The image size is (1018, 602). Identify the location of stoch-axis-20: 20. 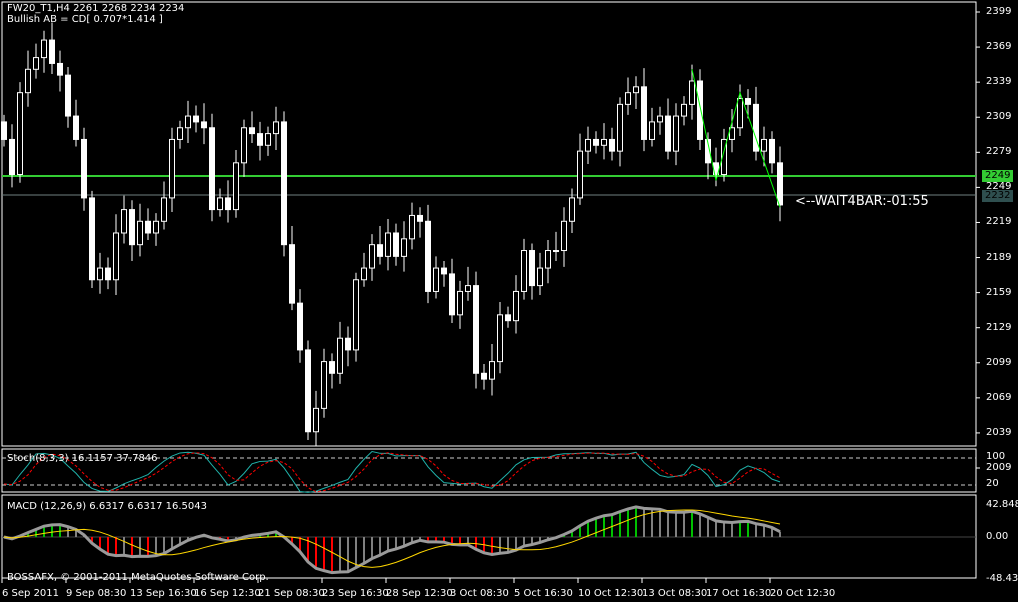
(992, 483).